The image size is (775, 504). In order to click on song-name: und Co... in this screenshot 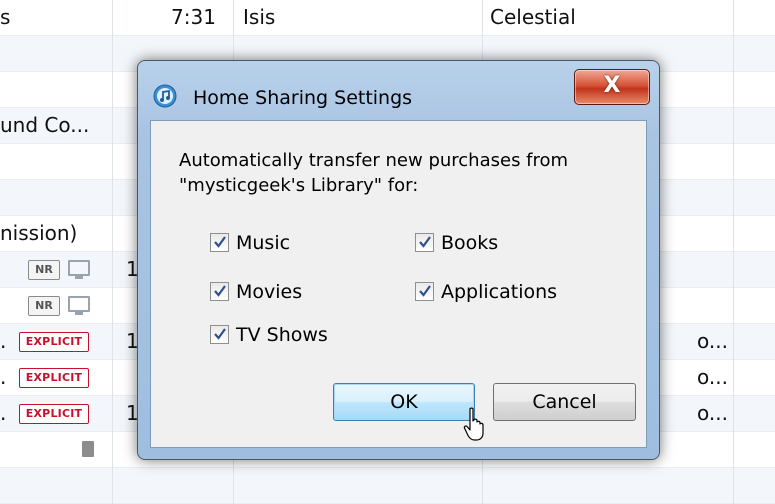, I will do `click(45, 125)`.